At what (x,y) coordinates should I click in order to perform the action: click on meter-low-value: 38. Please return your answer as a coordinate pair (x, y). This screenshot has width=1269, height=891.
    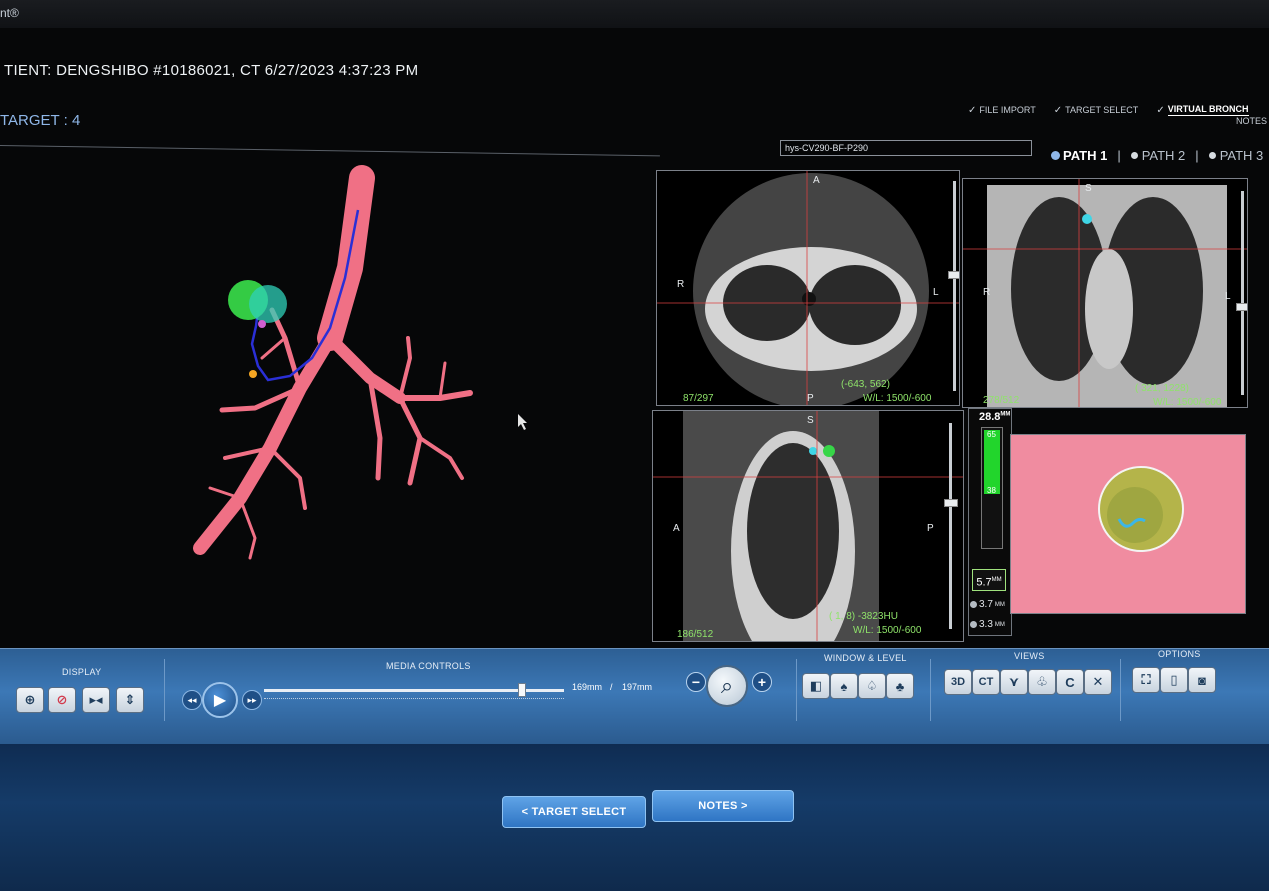
    Looking at the image, I should click on (991, 490).